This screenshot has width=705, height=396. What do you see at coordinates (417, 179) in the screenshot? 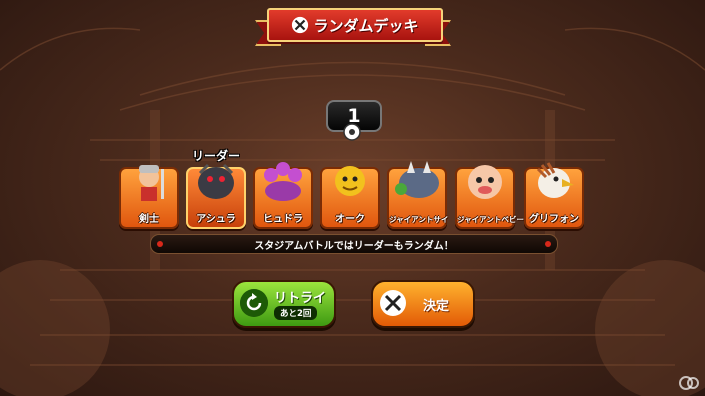
I see `giant-rhino-icon` at bounding box center [417, 179].